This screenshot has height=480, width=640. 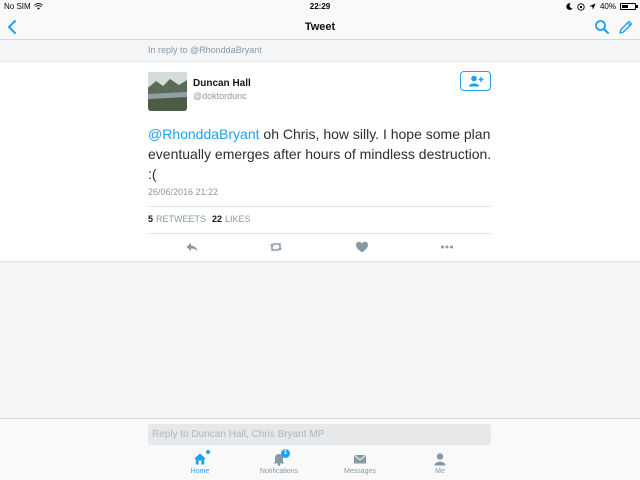 I want to click on retweets-label: RETWEETS, so click(x=181, y=219).